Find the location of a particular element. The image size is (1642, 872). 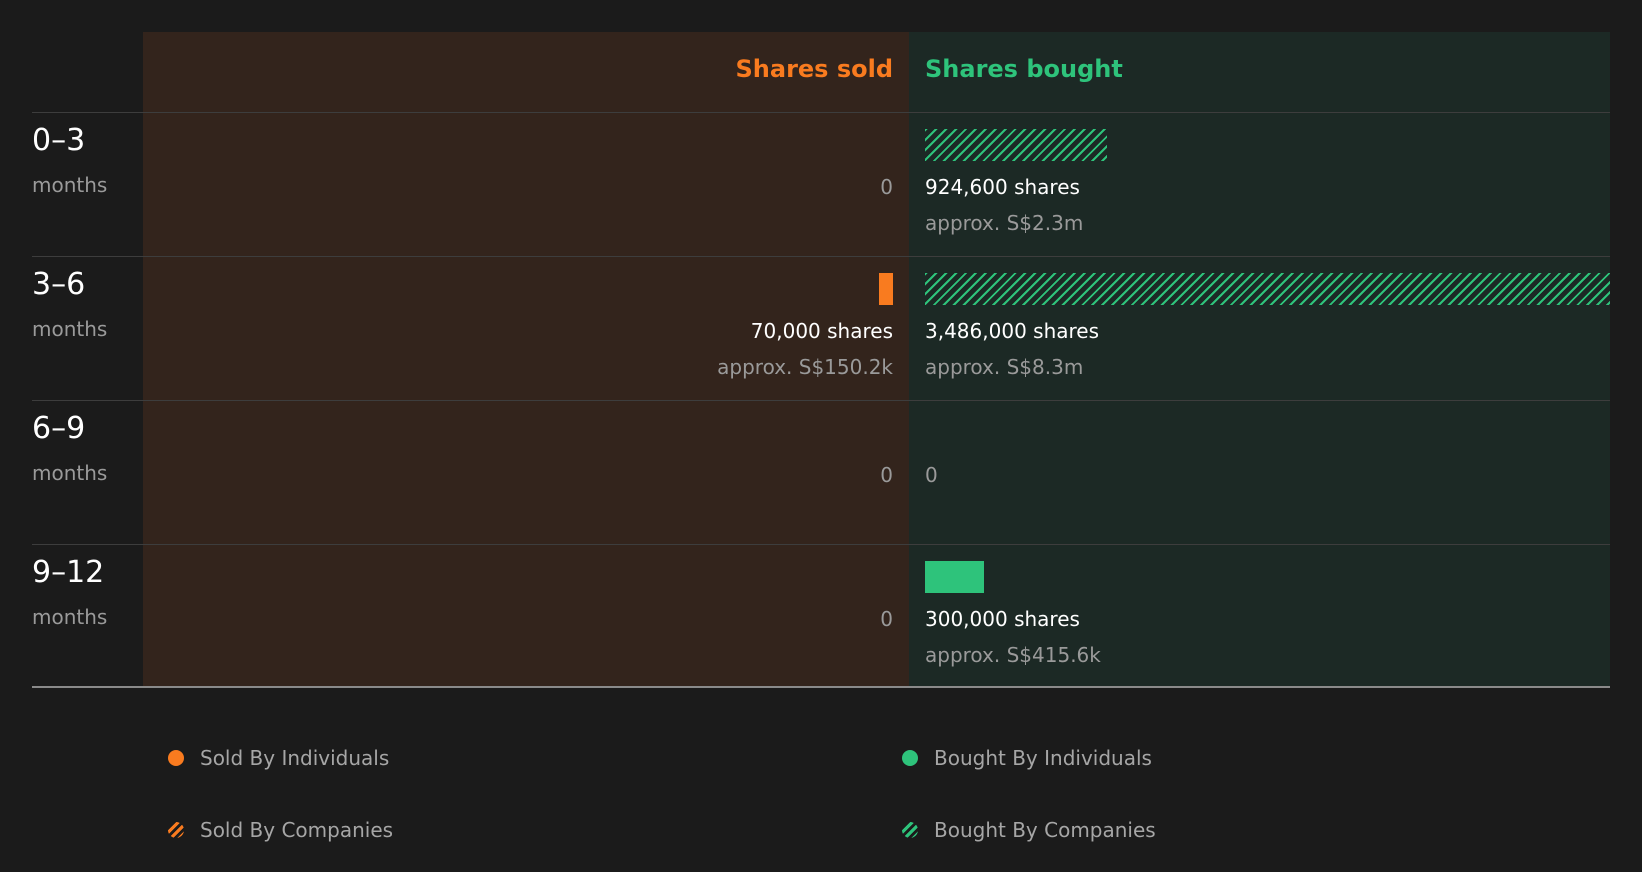

sold-approx-value: approx. S$150.2k is located at coordinates (805, 367).